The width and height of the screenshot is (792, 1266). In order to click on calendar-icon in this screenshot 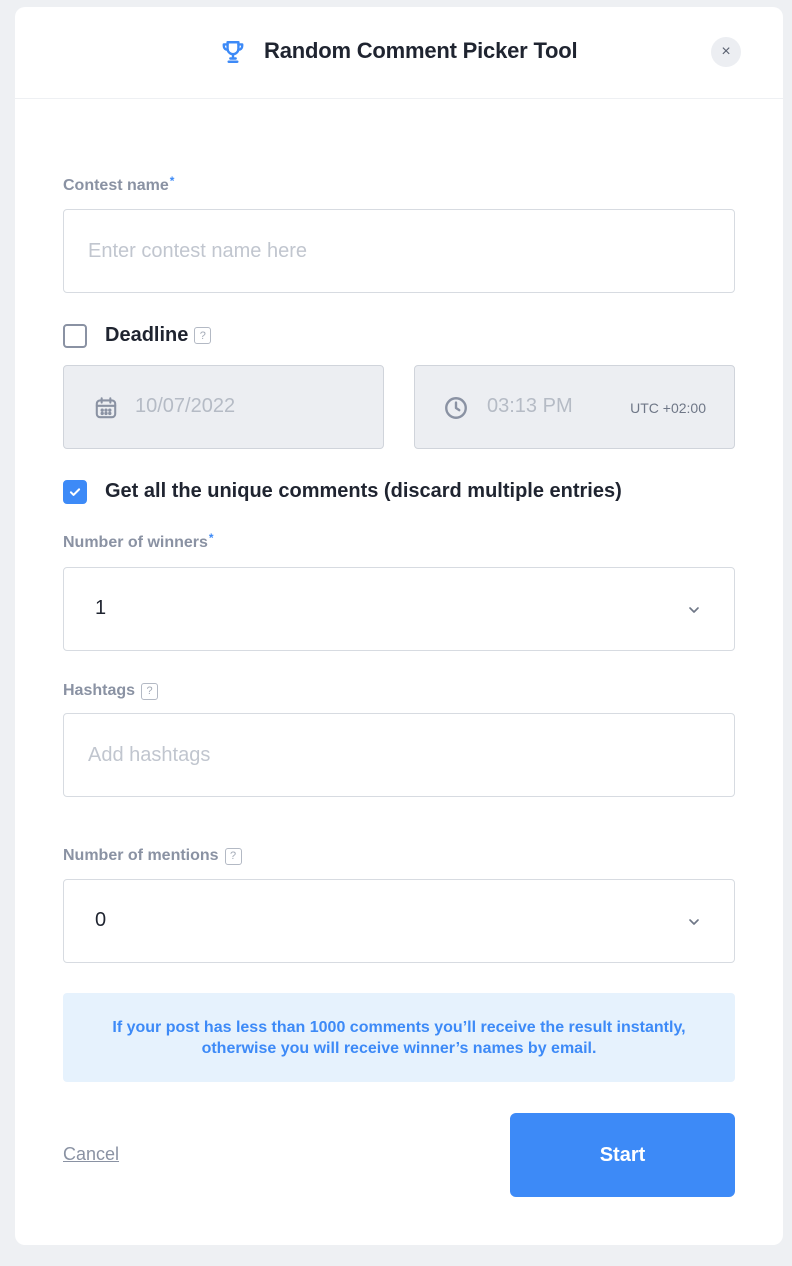, I will do `click(106, 408)`.